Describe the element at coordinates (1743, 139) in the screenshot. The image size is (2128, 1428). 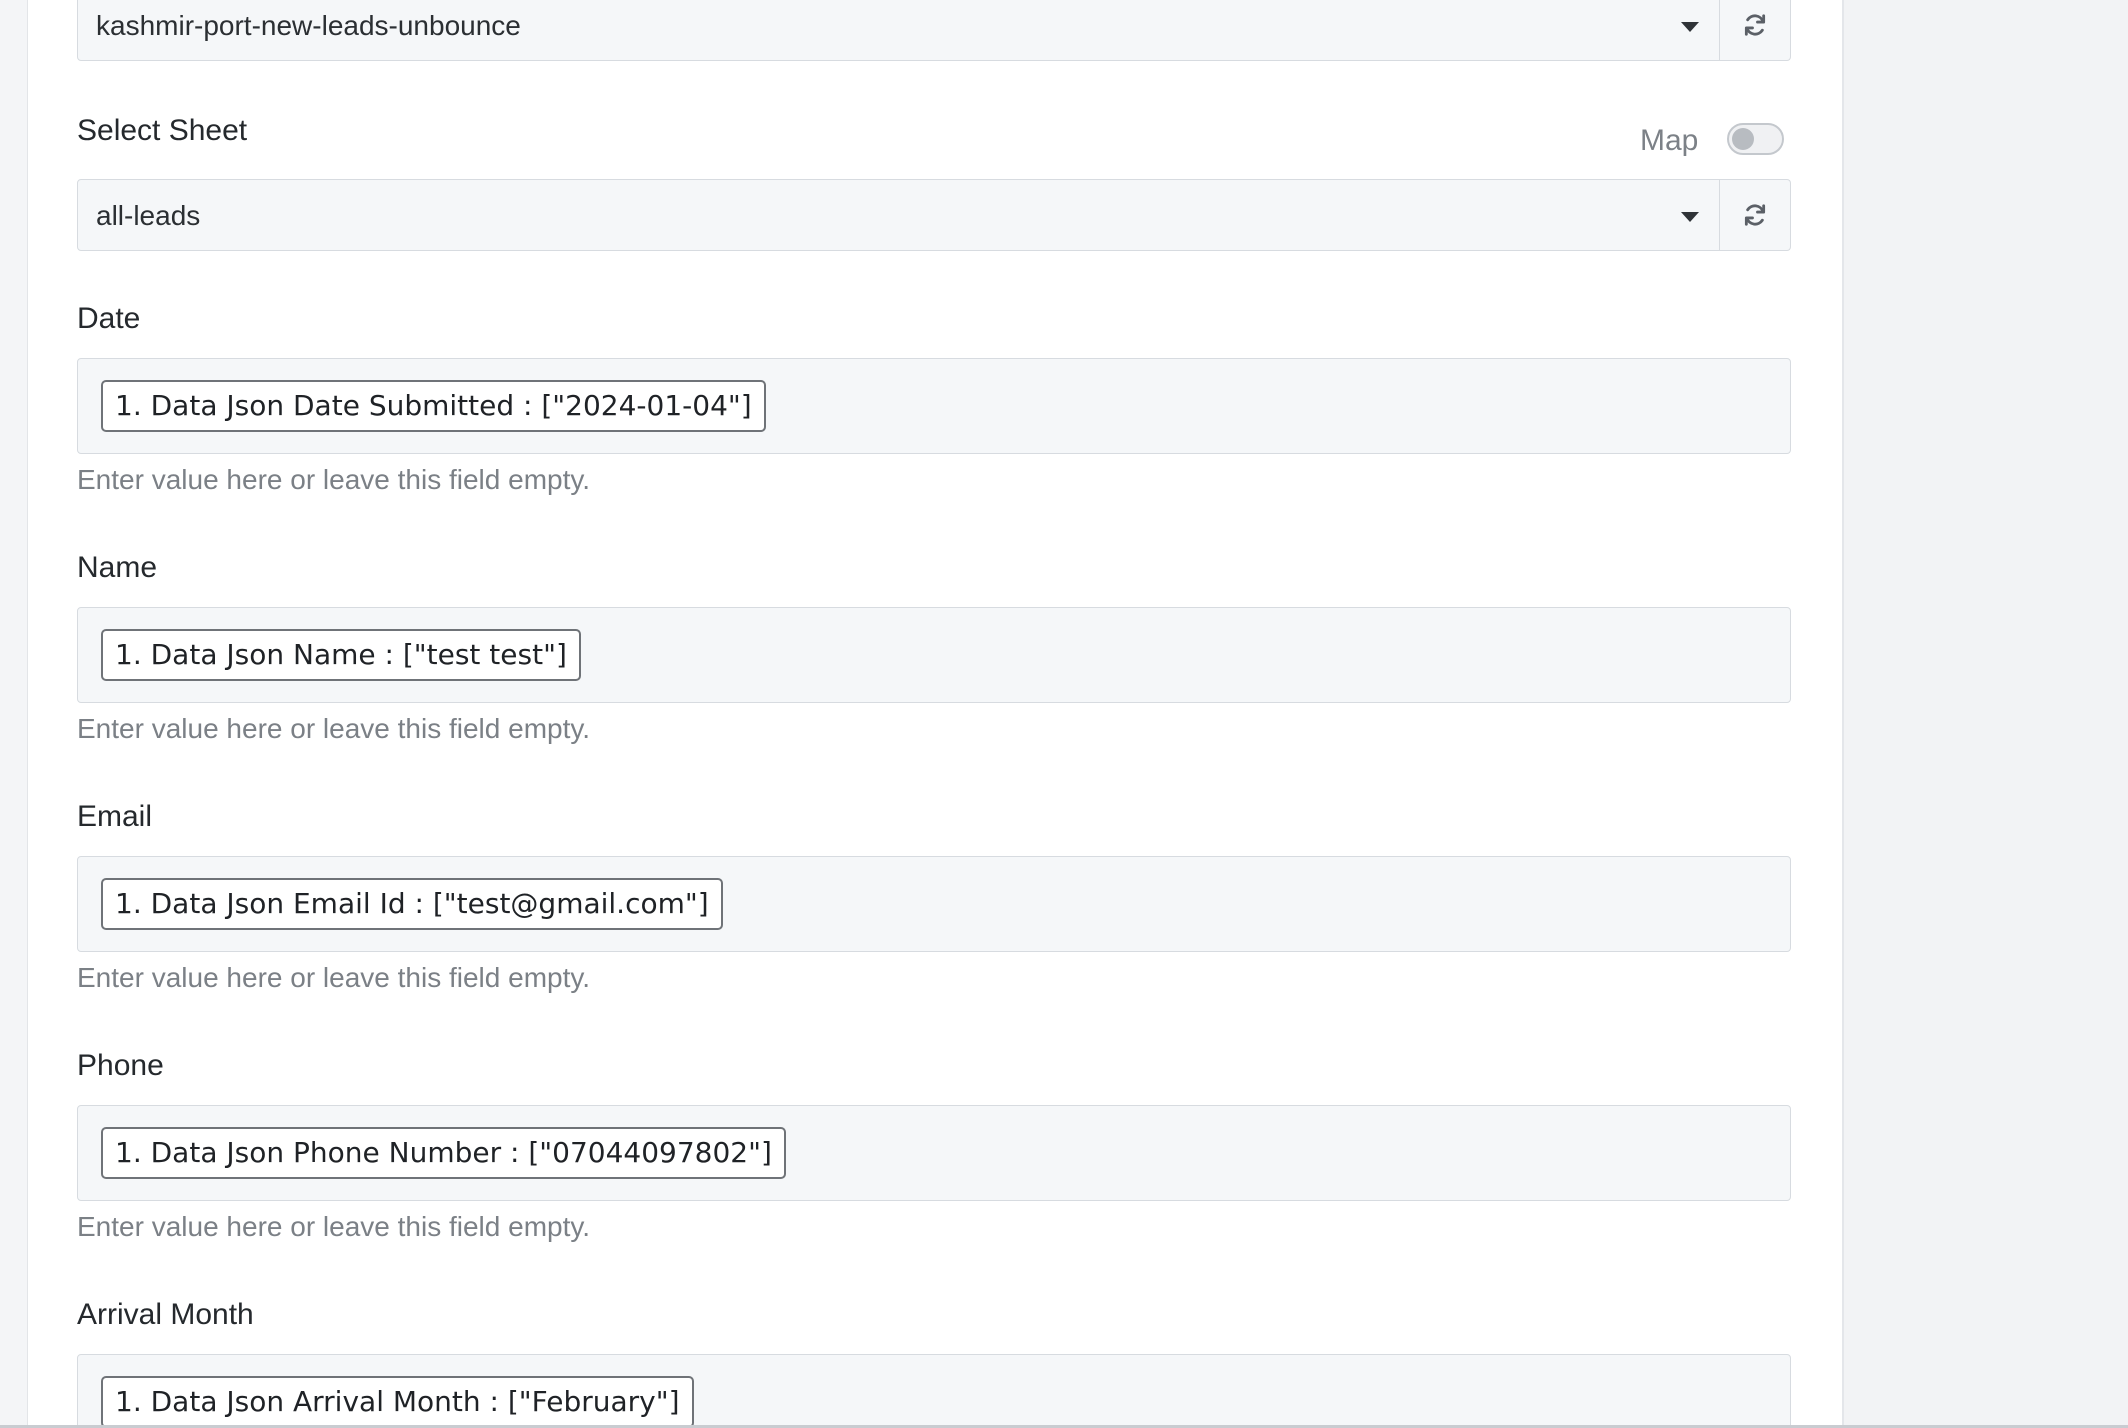
I see `toggle-knob` at that location.